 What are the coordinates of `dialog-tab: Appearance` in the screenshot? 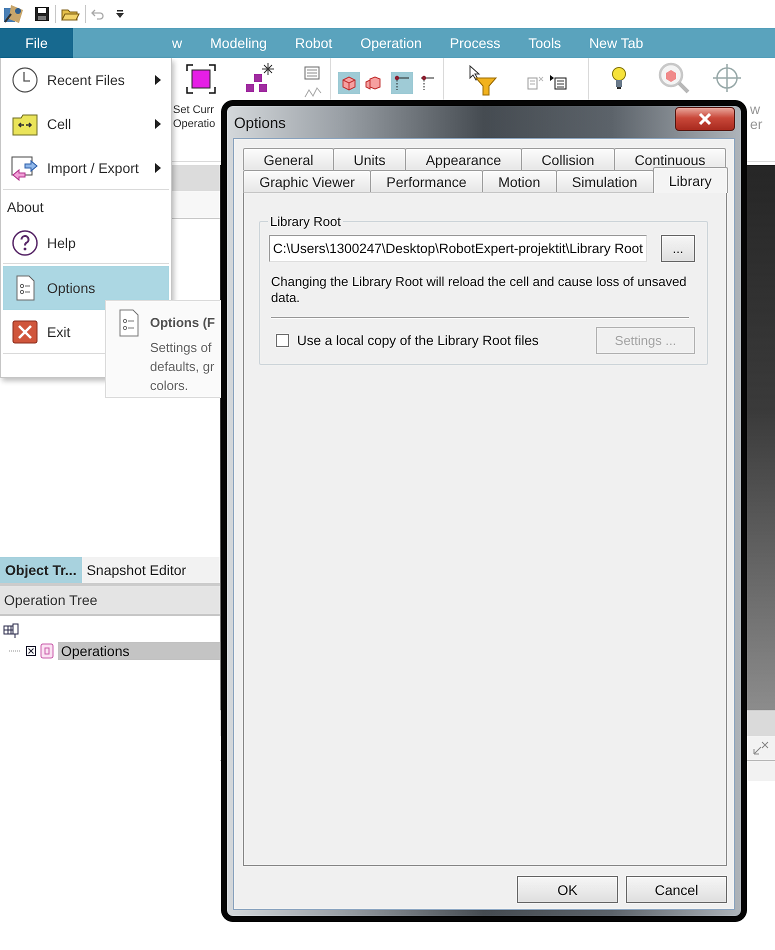 It's located at (463, 159).